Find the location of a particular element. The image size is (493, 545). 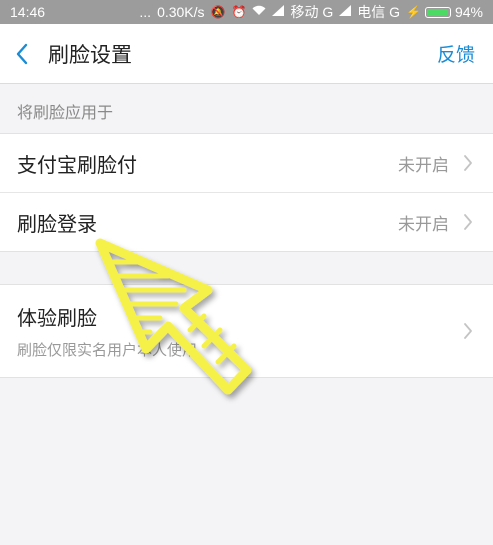

charging-icon: ⚡ is located at coordinates (413, 12).